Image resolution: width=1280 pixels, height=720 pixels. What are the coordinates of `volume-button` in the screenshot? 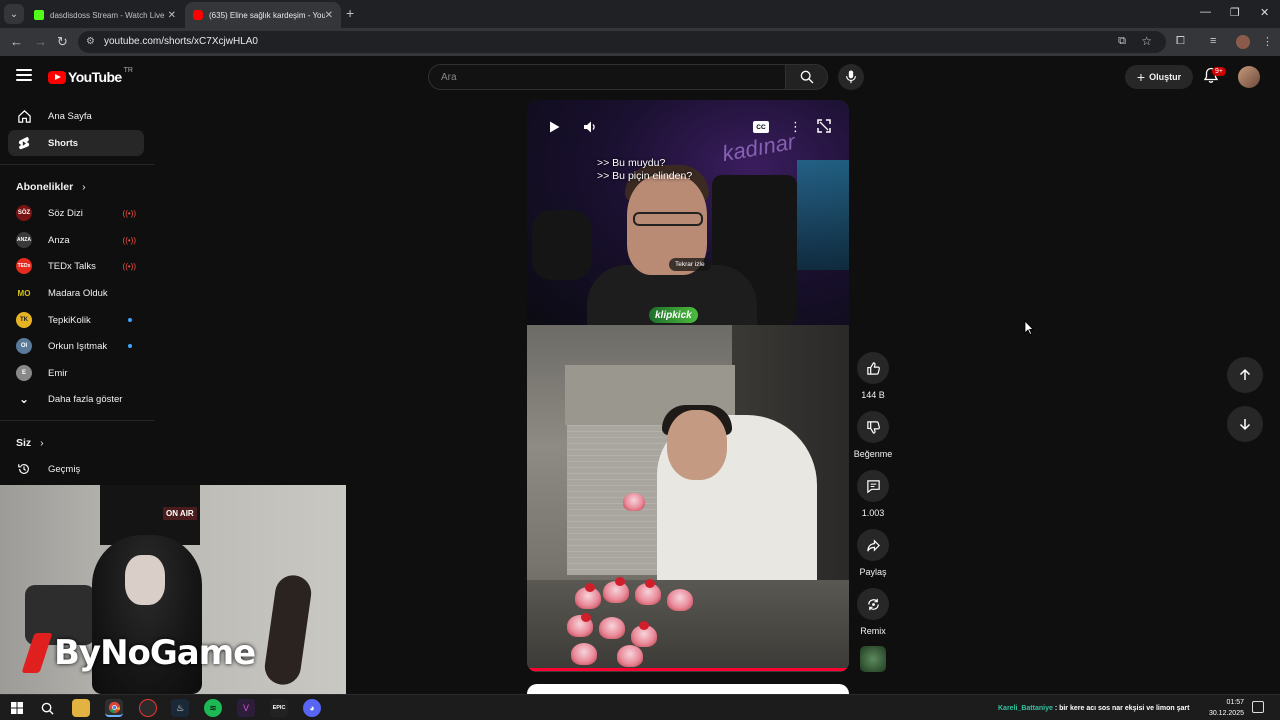 It's located at (590, 129).